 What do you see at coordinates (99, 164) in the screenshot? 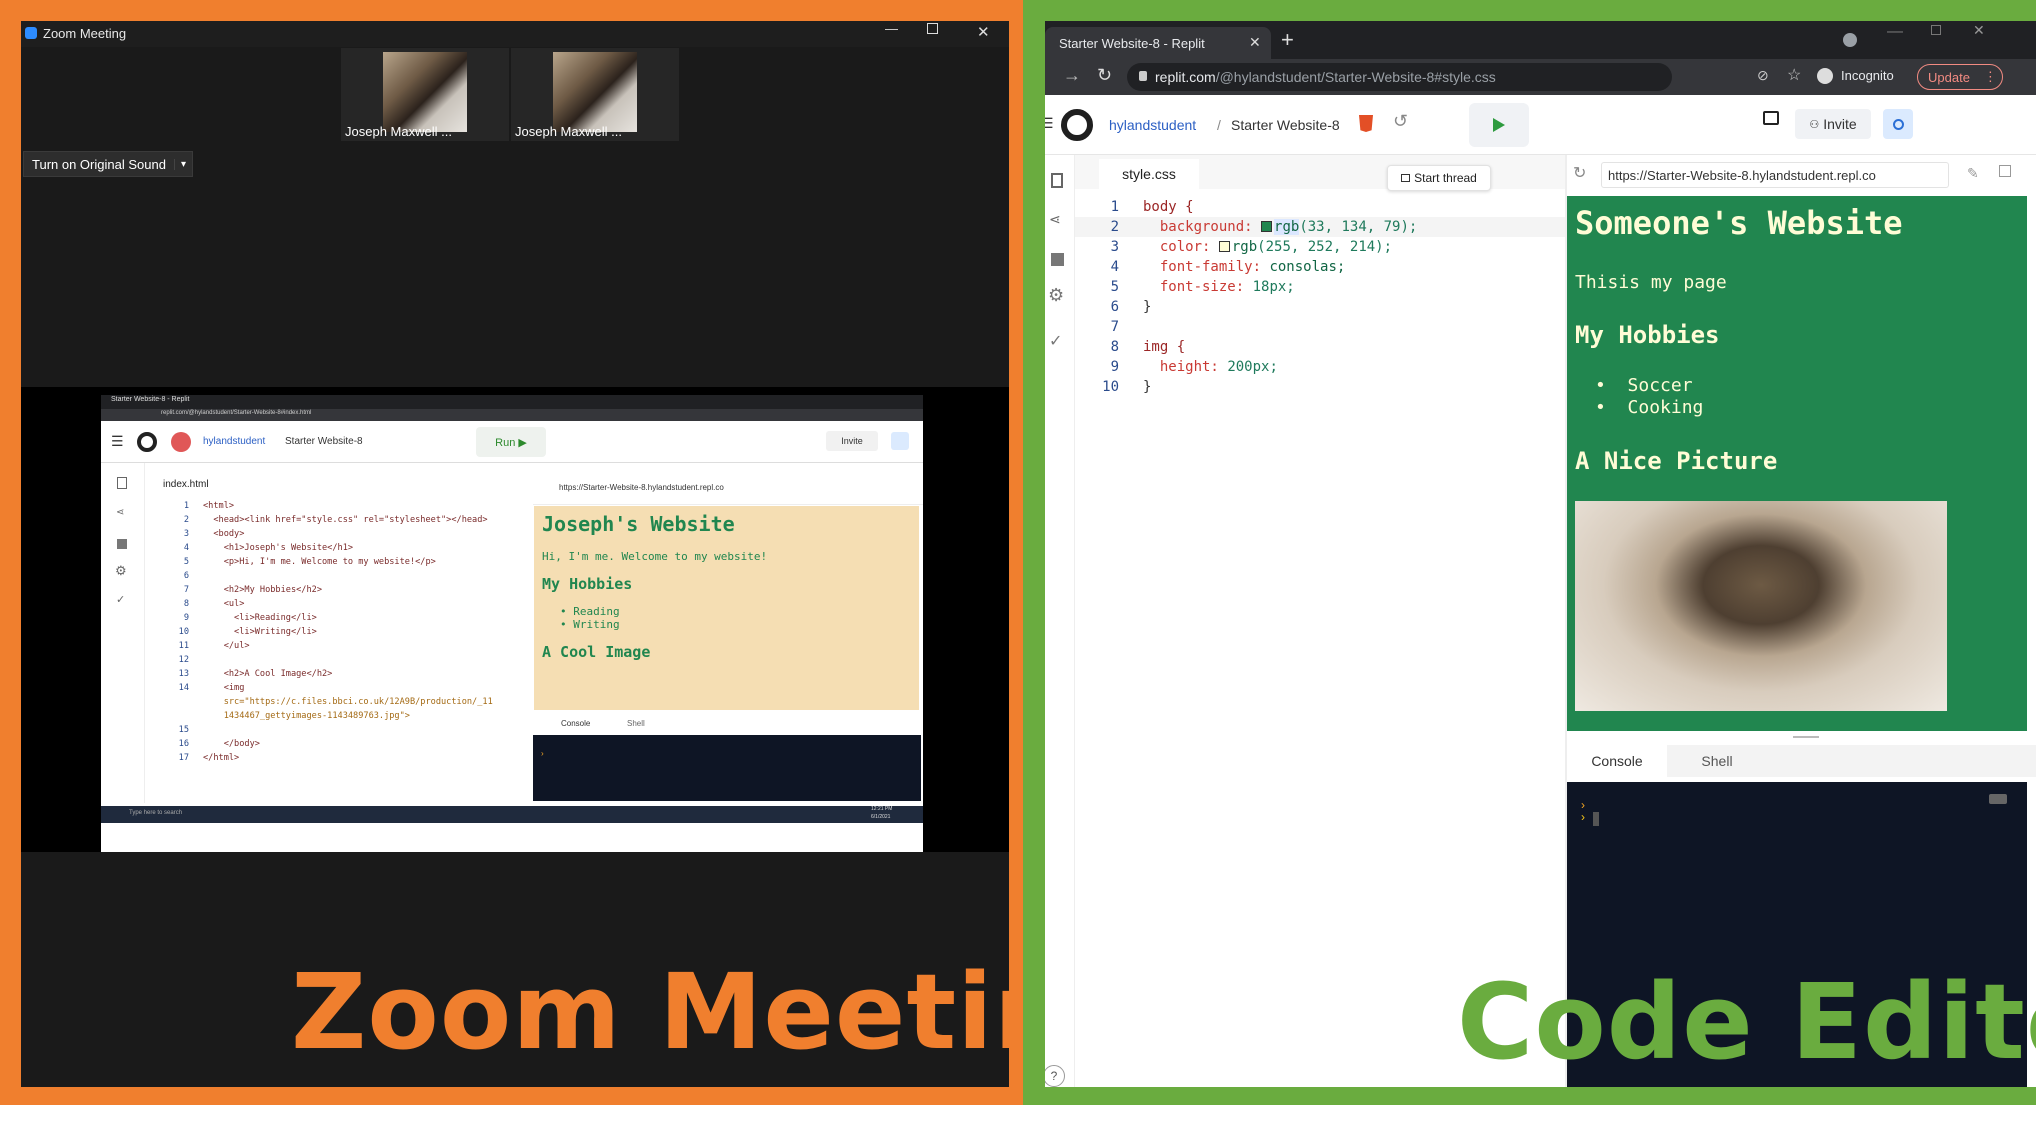
I see `original-sound-label: Turn on Original Sound` at bounding box center [99, 164].